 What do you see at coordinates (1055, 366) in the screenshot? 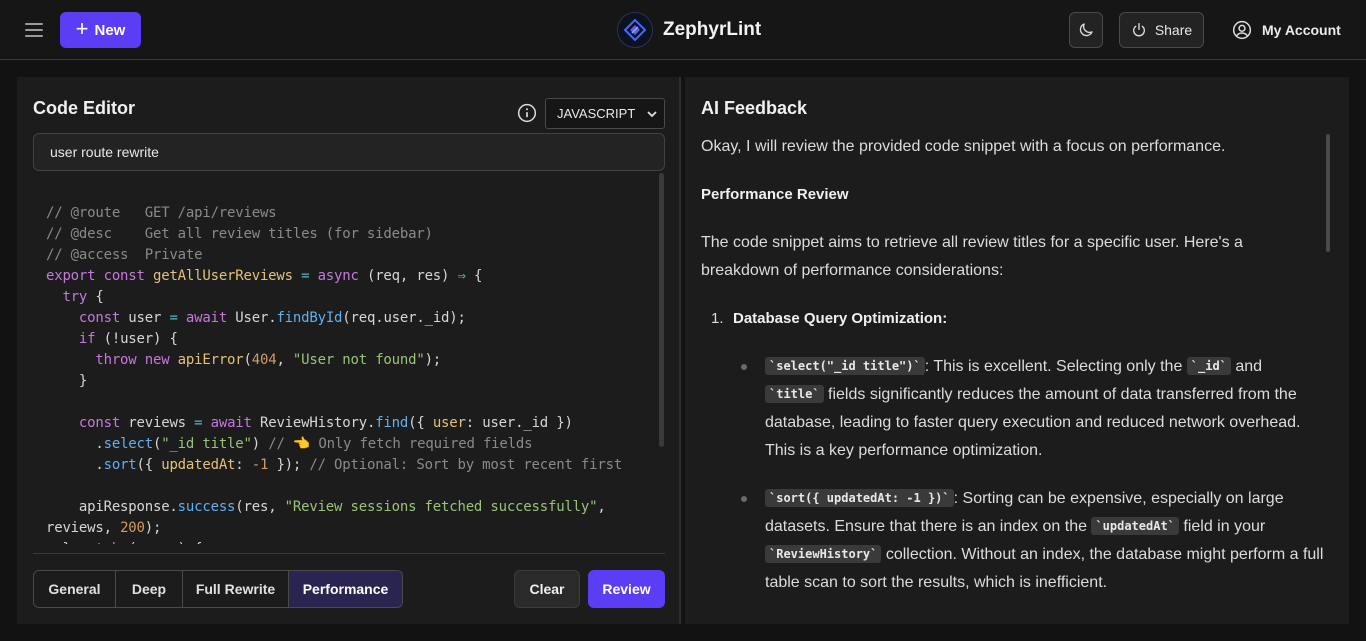
I see `bullet-text: : This is excellent. Selecting only the` at bounding box center [1055, 366].